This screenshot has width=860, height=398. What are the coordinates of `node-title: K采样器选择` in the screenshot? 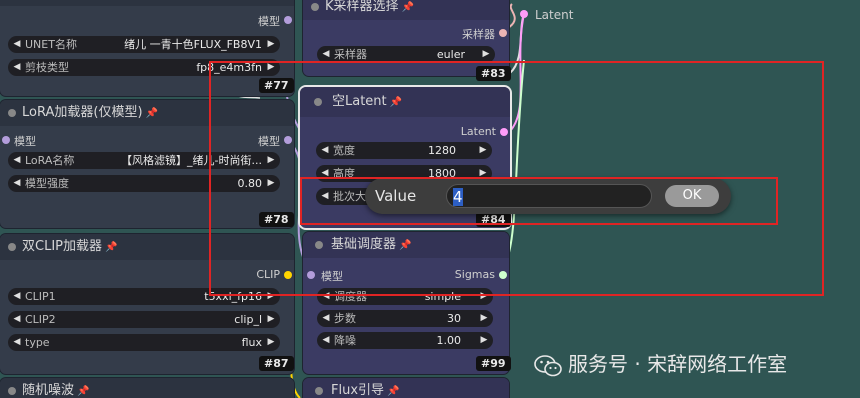 It's located at (362, 7).